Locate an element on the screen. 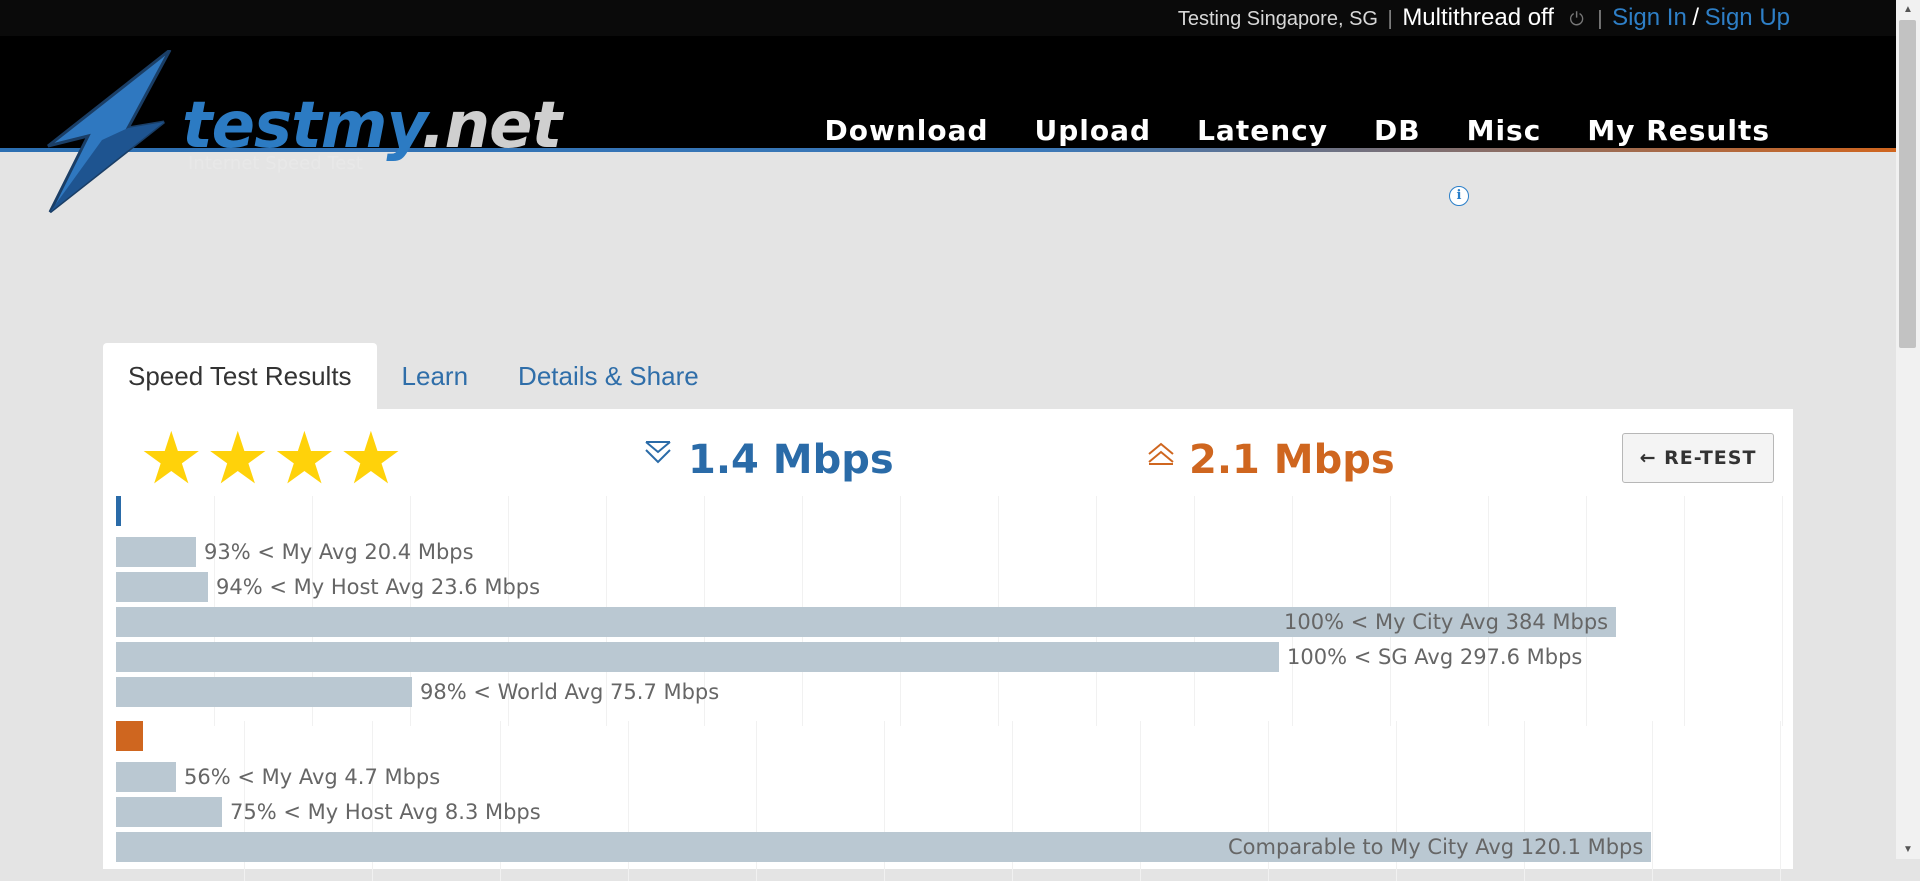  scroll-down-arrow-icon: ▼ is located at coordinates (1908, 849).